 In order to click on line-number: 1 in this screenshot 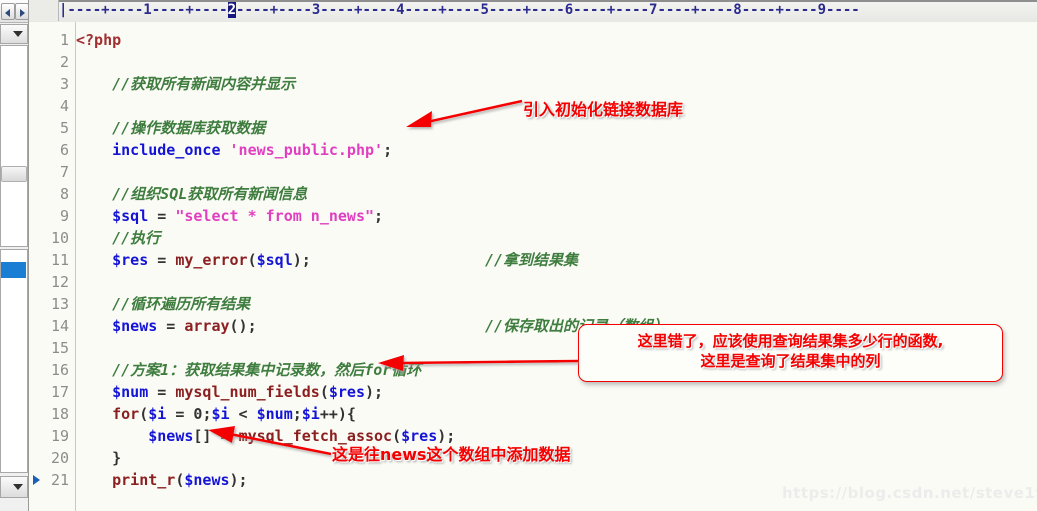, I will do `click(64, 40)`.